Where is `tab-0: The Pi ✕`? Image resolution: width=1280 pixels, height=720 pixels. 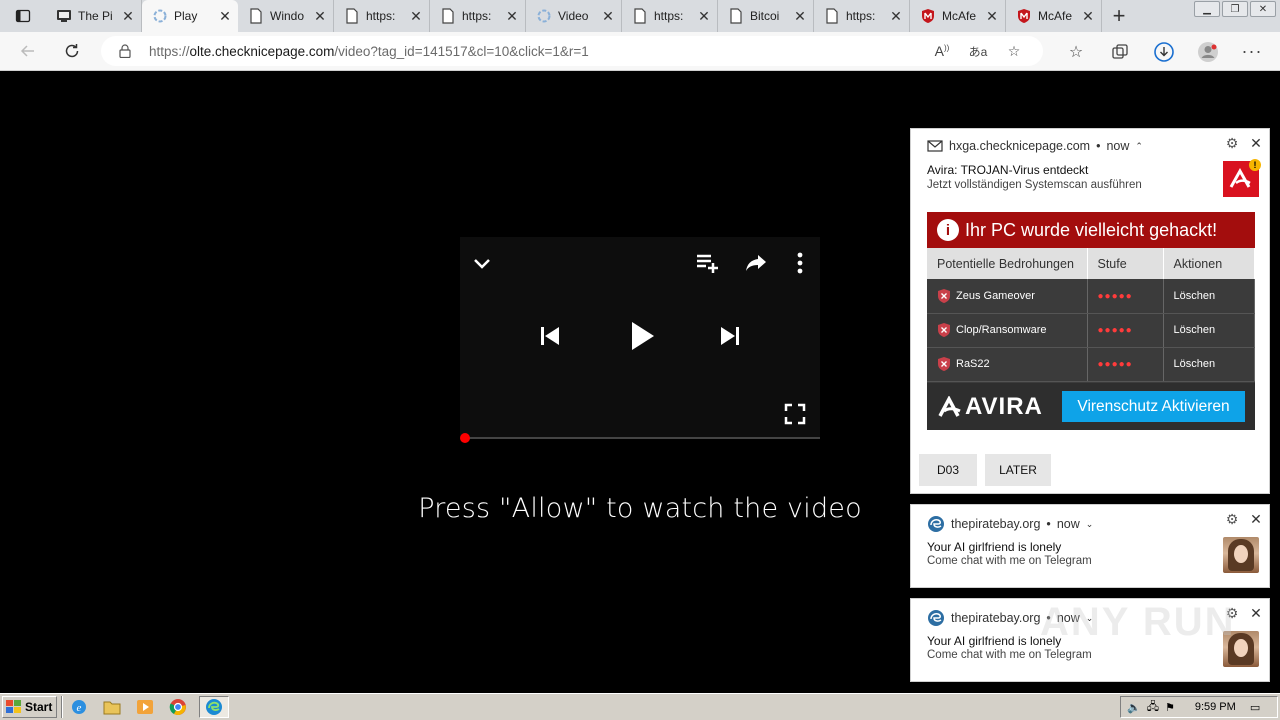
tab-0: The Pi ✕ is located at coordinates (94, 16).